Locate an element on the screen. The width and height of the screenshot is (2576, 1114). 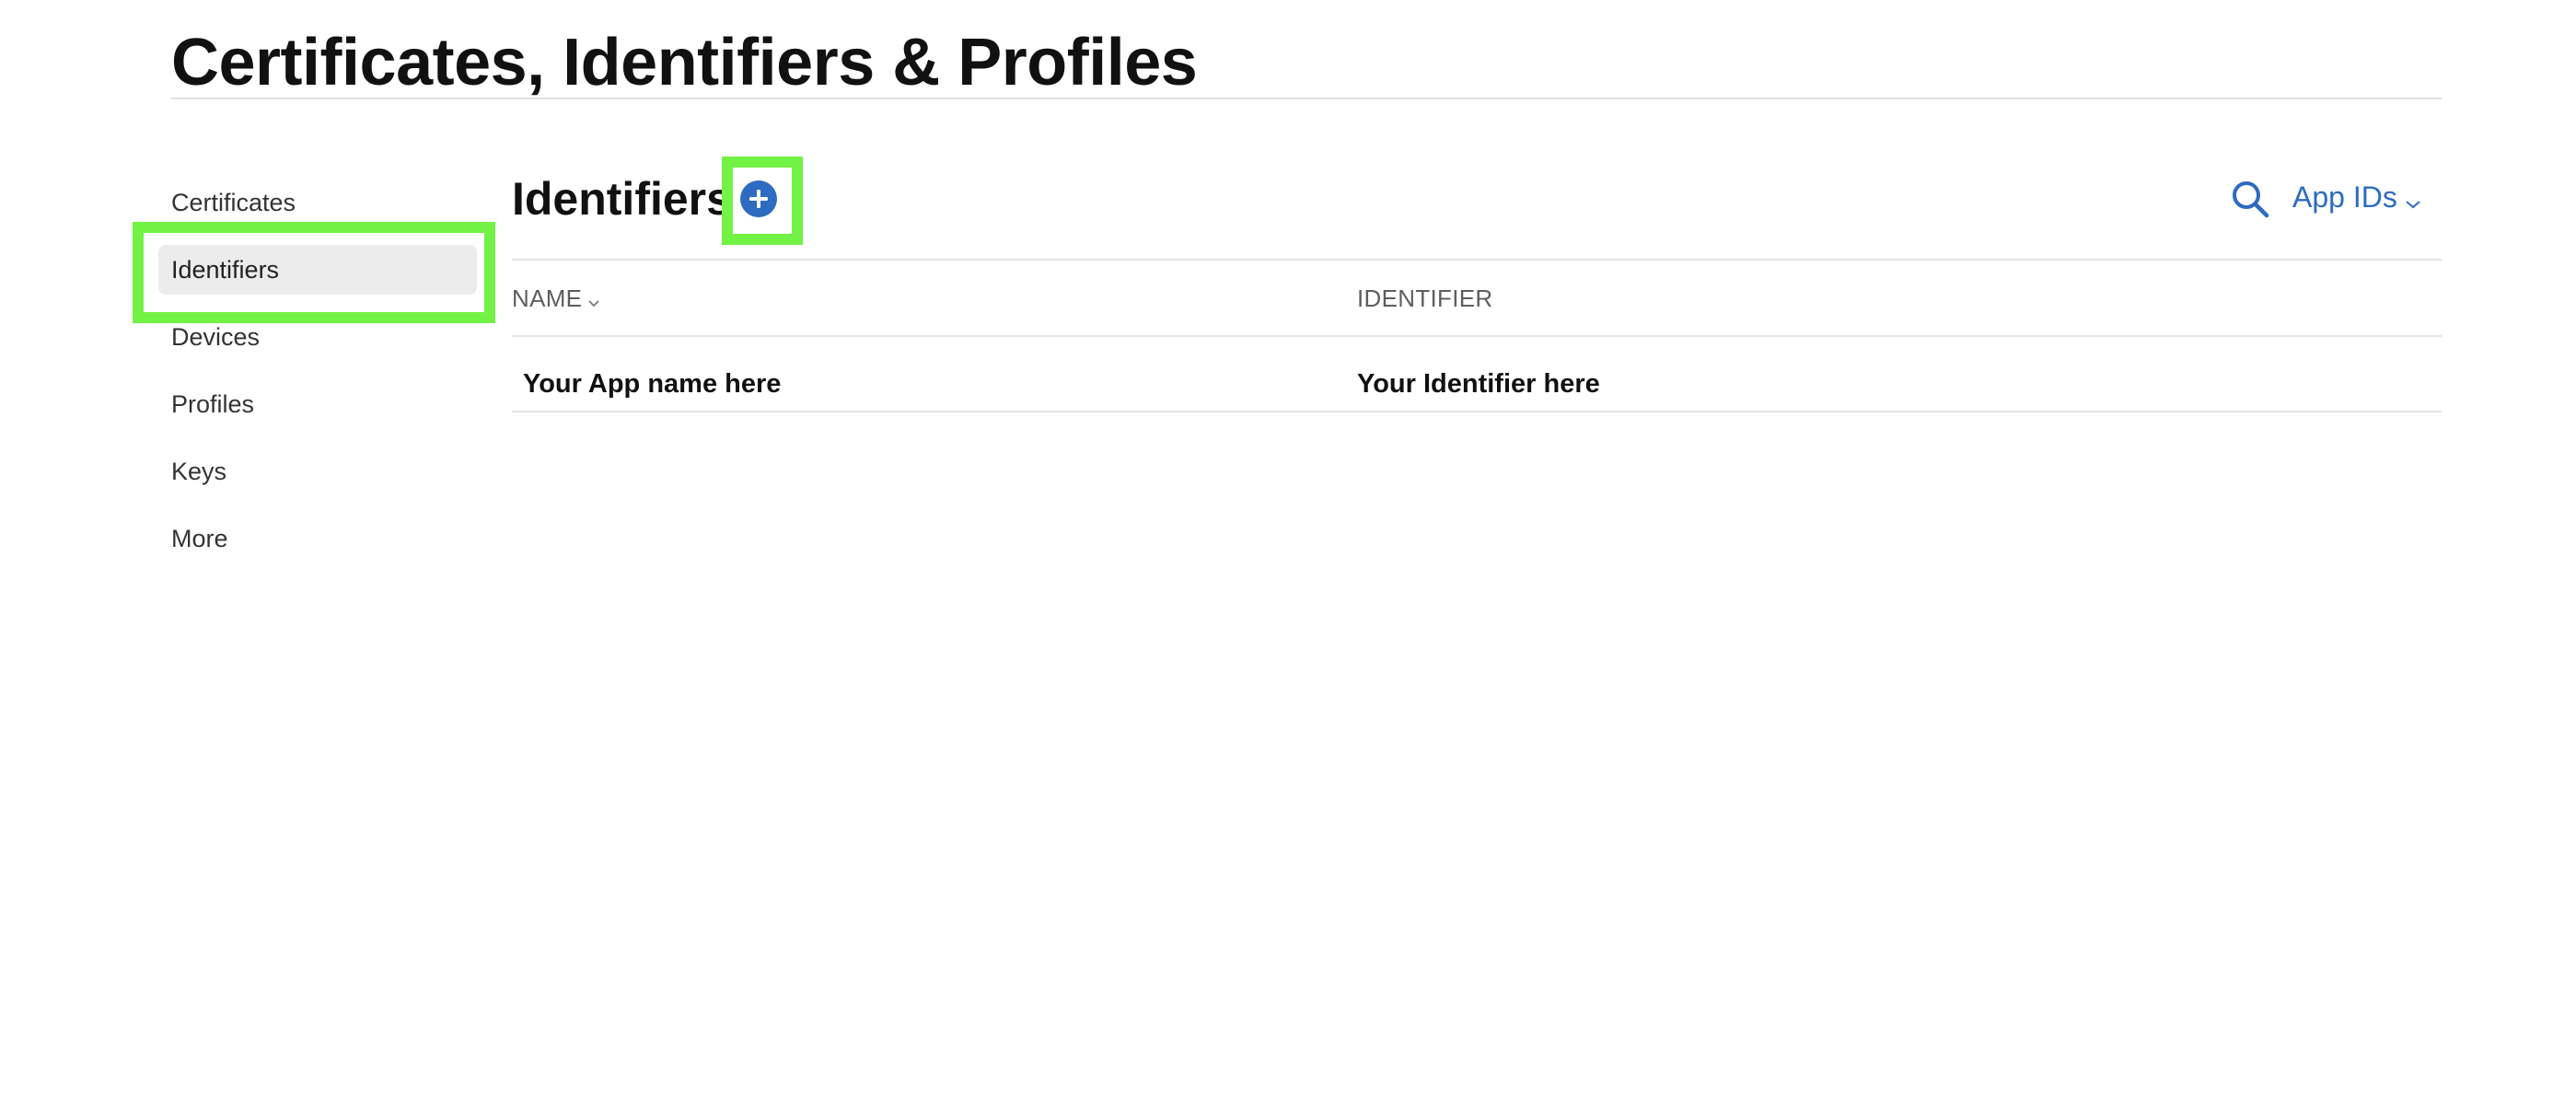
sort-chevron-icon is located at coordinates (593, 300).